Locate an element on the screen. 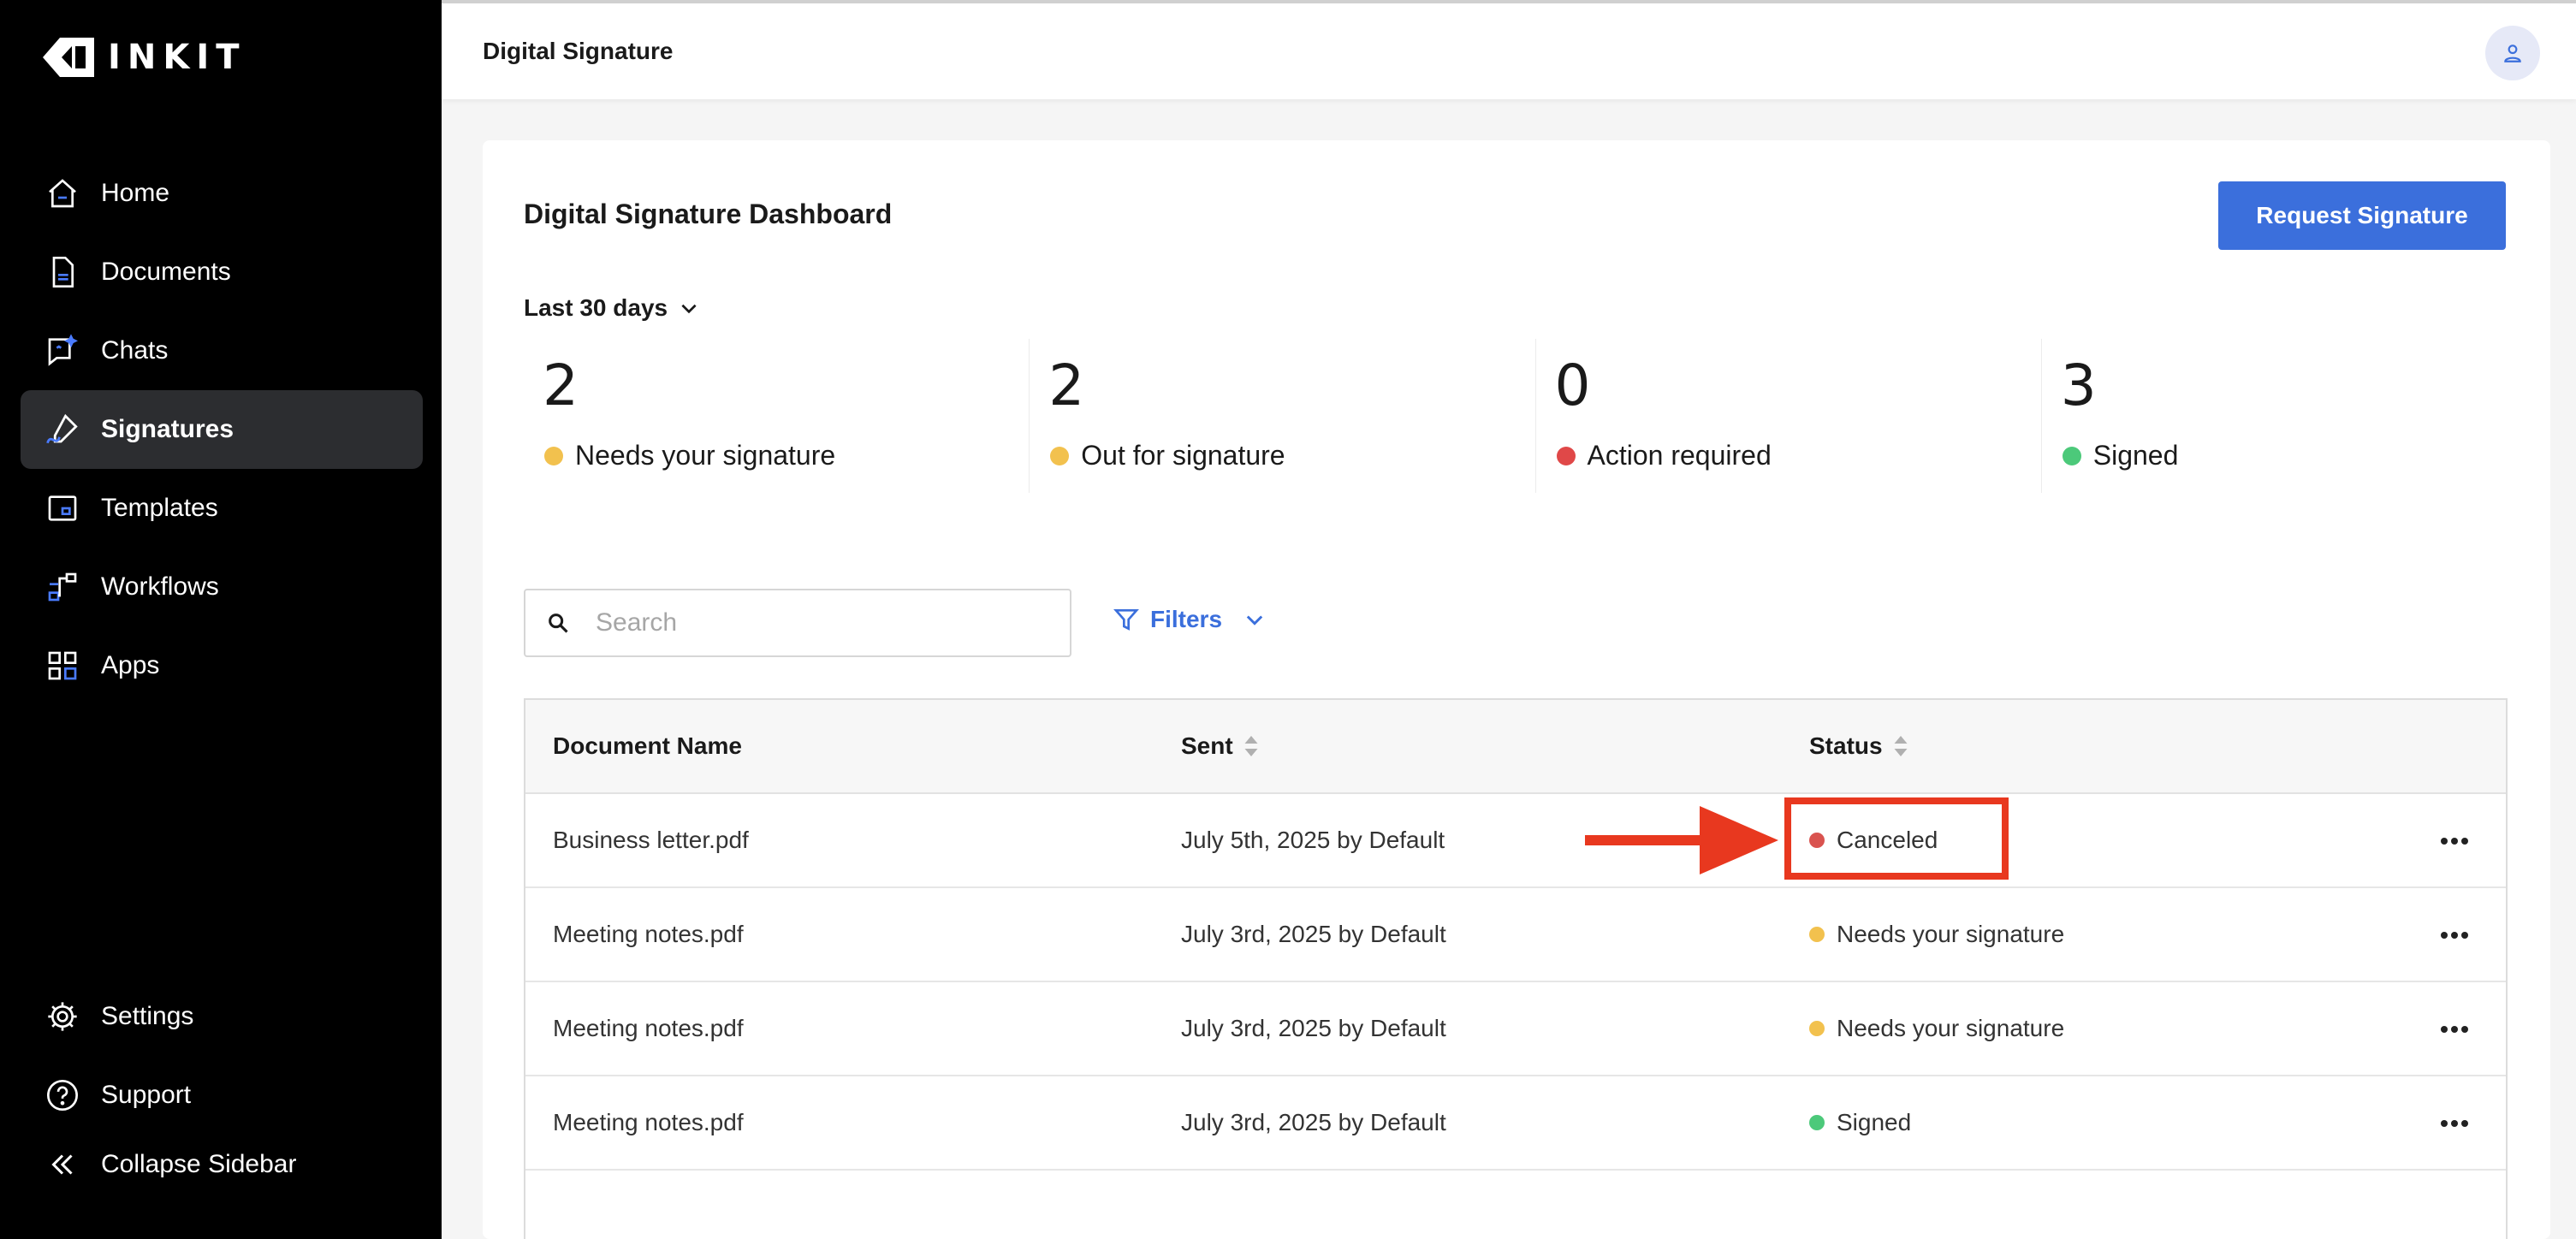  template-icon is located at coordinates (62, 508).